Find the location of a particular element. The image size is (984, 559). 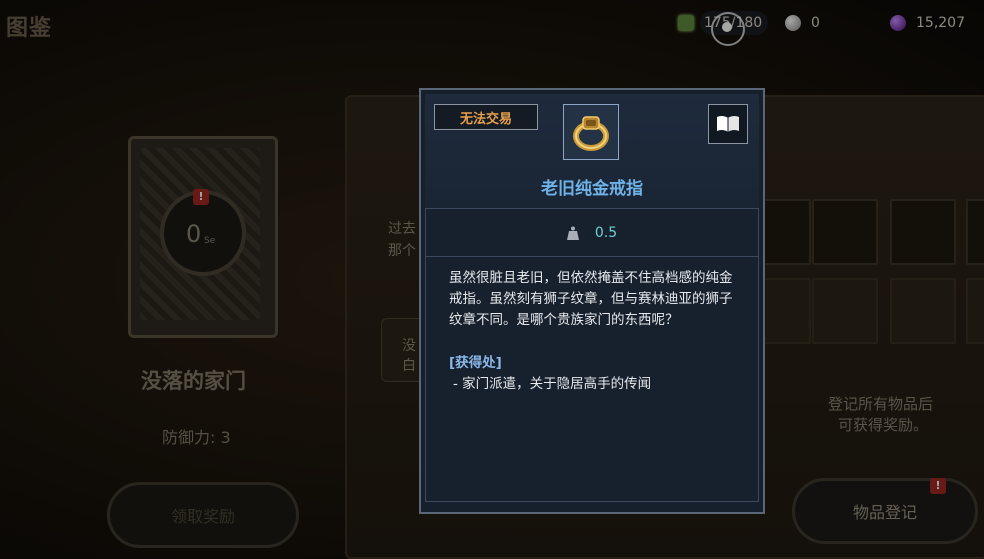

acquisition-title: [获得处] is located at coordinates (475, 363).